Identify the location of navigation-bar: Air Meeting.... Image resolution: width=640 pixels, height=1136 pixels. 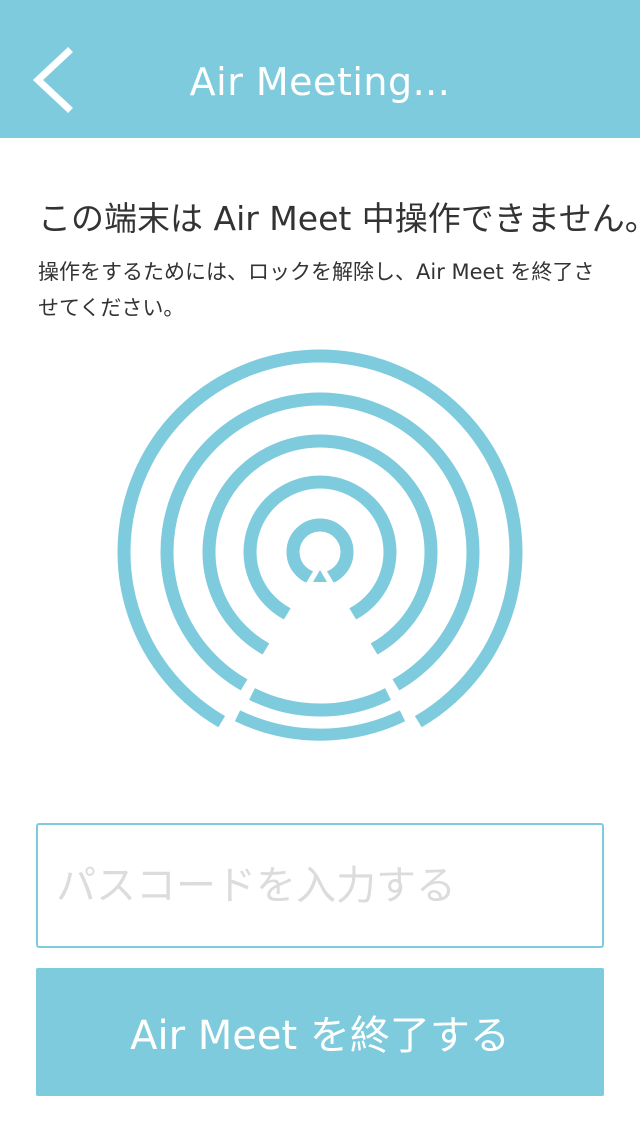
(320, 69).